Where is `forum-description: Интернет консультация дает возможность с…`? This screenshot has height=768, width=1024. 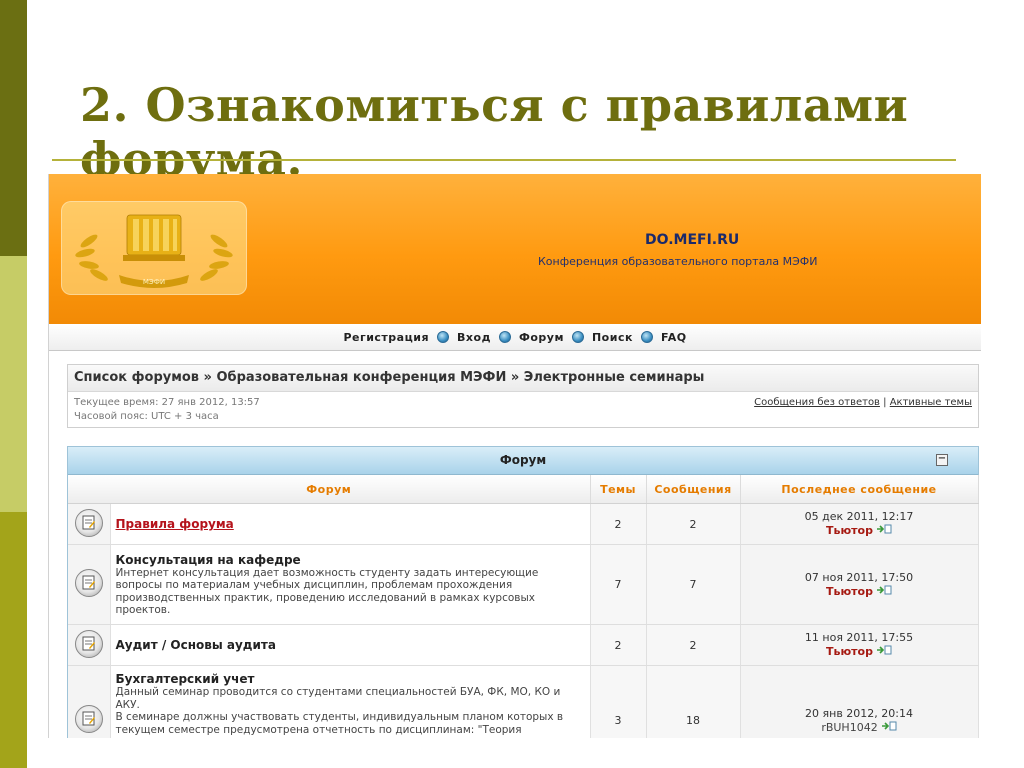
forum-description: Интернет консультация дает возможность с… is located at coordinates (327, 591).